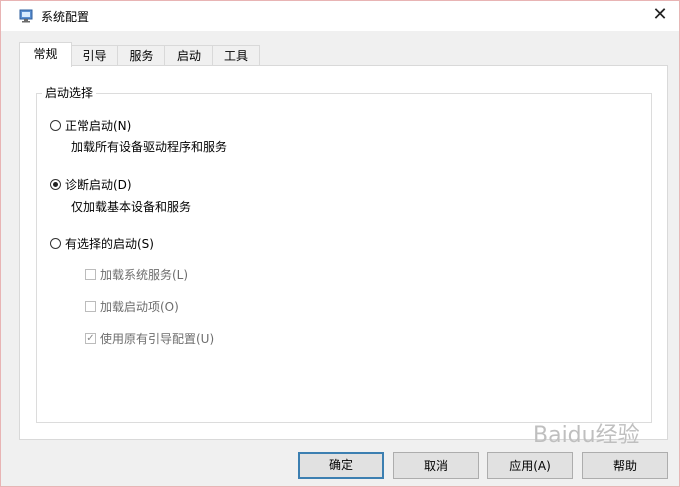 Image resolution: width=680 pixels, height=487 pixels. What do you see at coordinates (98, 185) in the screenshot?
I see `diagnostic-startup-label: 诊断启动(D)` at bounding box center [98, 185].